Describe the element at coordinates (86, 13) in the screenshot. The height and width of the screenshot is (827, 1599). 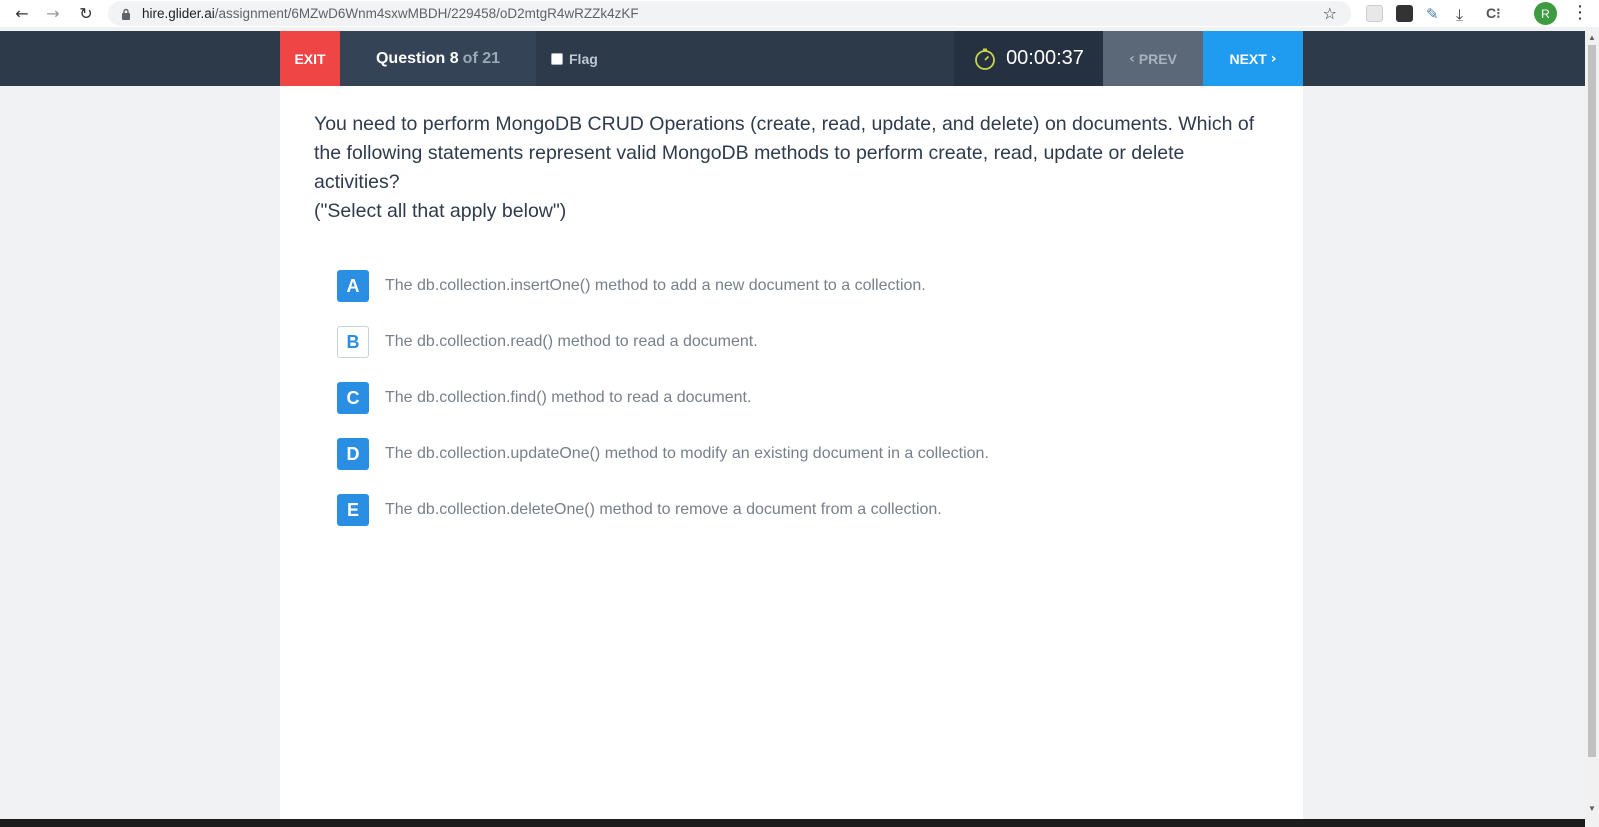
I see `reload-icon: ↻` at that location.